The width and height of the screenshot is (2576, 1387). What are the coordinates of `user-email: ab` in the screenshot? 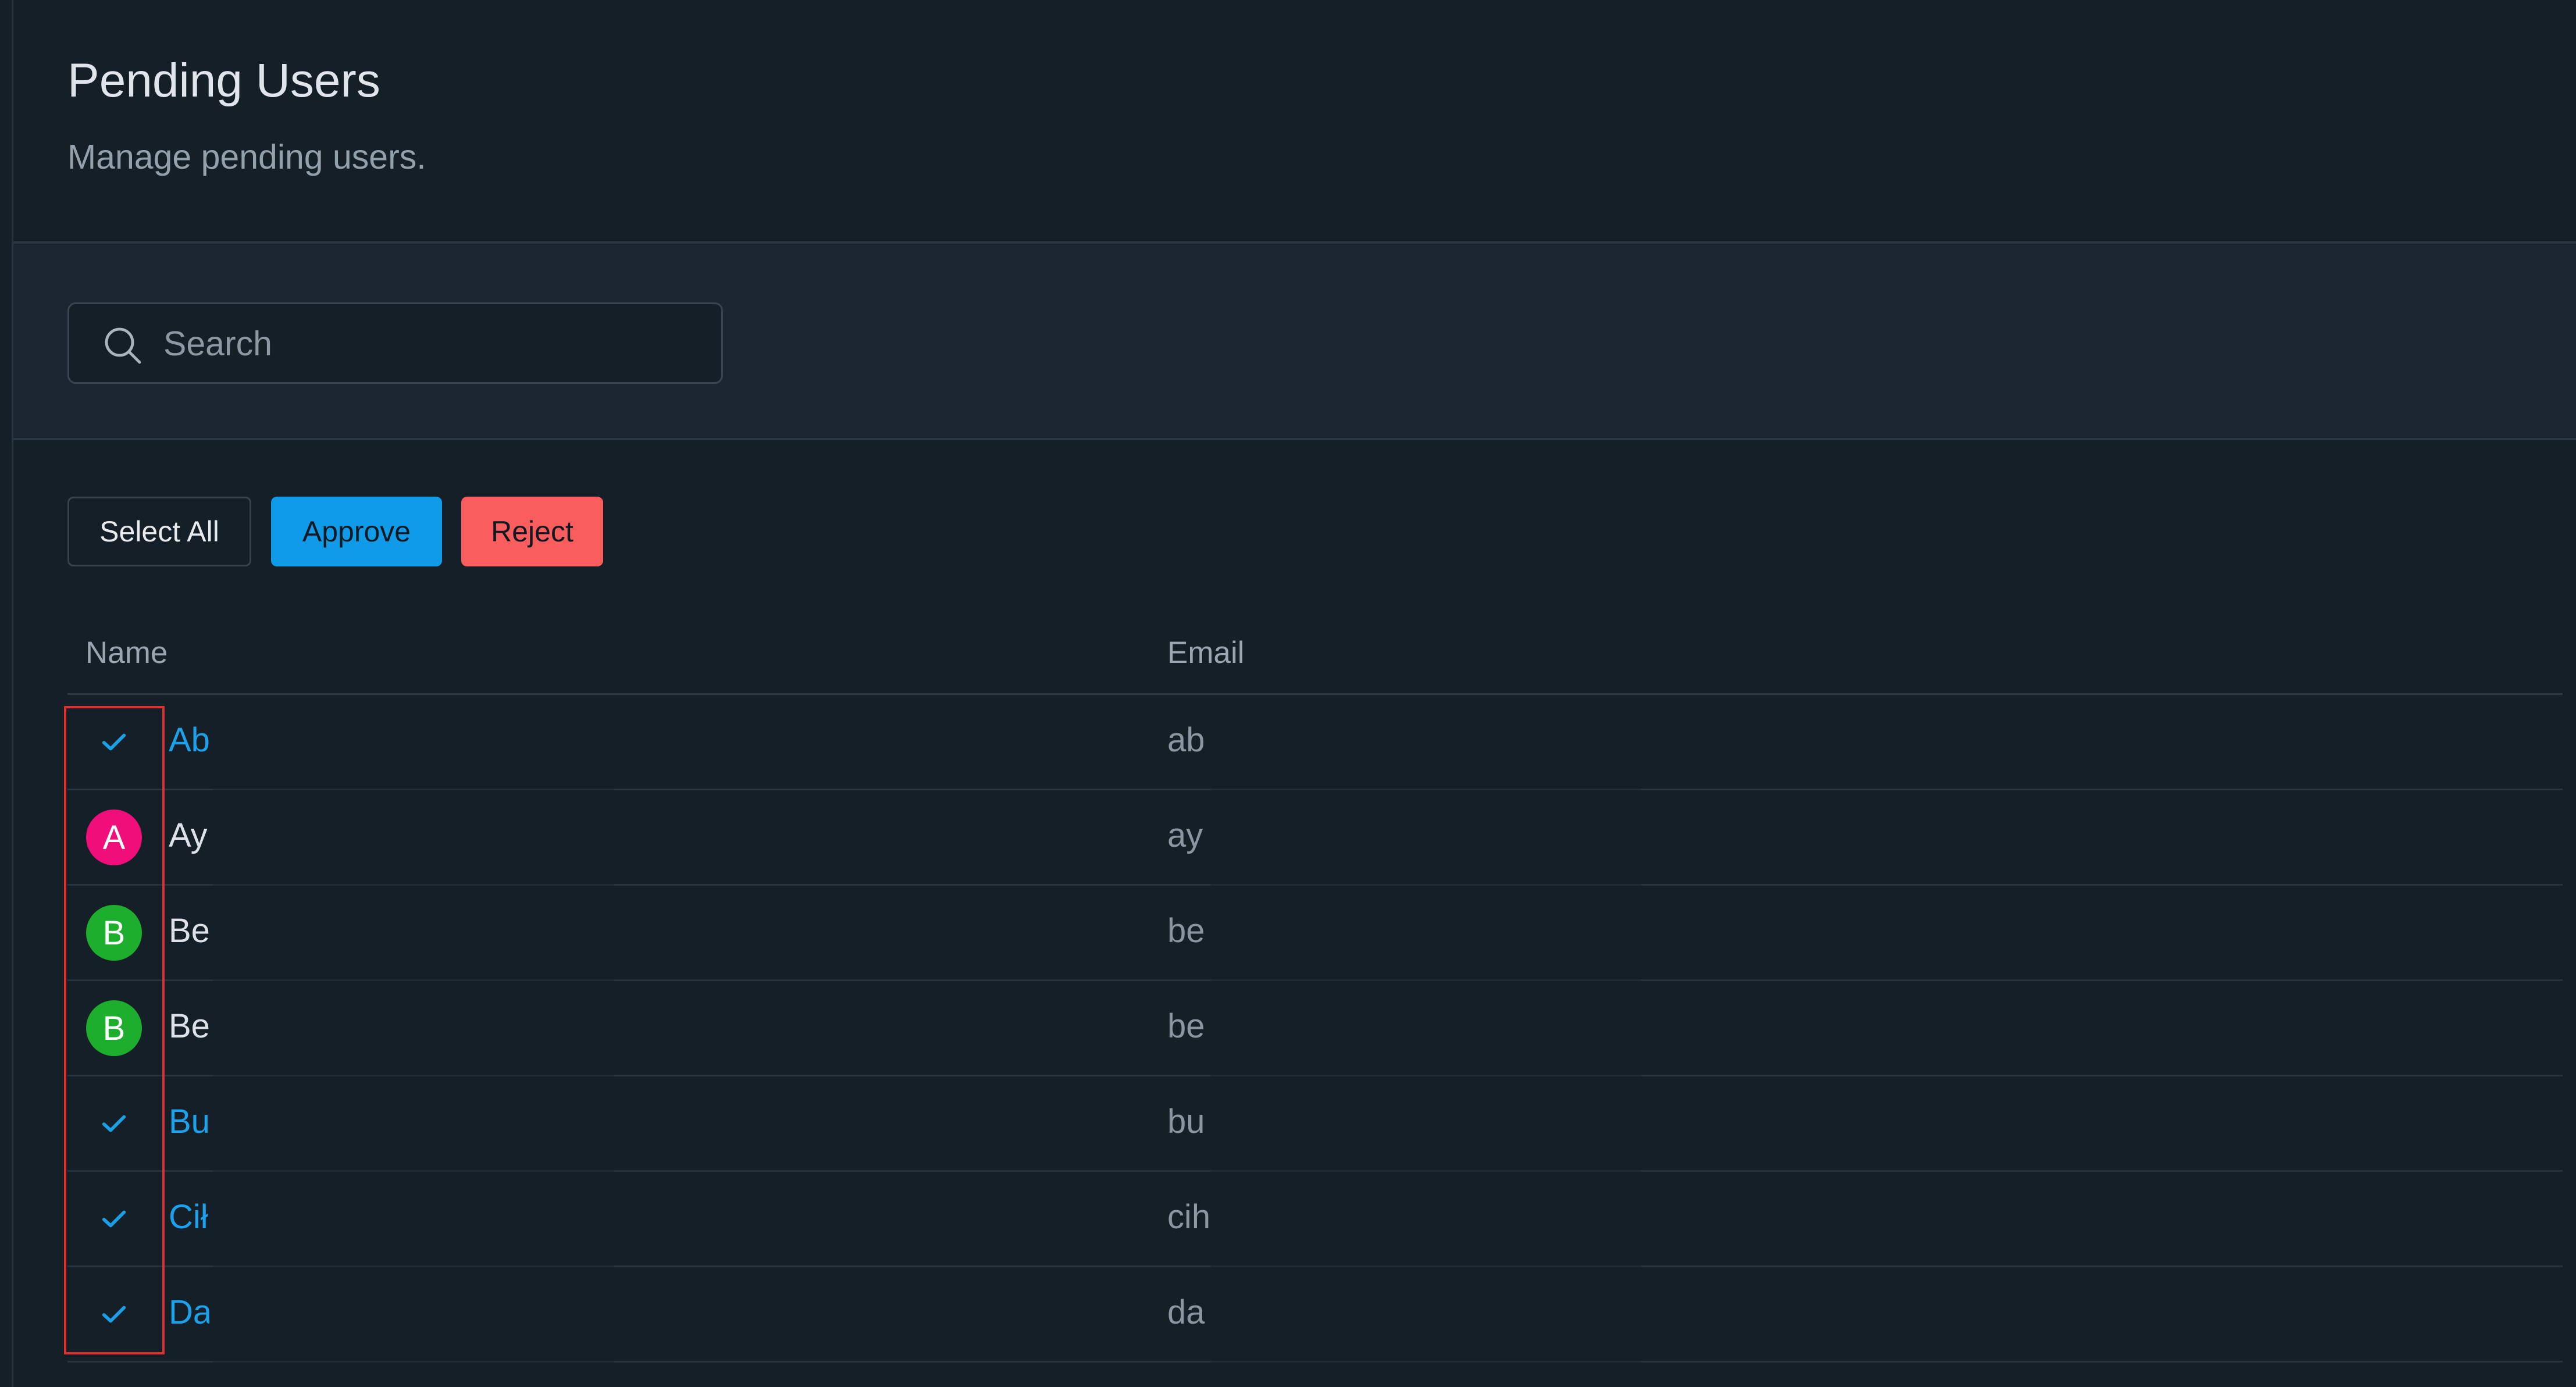 It's located at (1186, 740).